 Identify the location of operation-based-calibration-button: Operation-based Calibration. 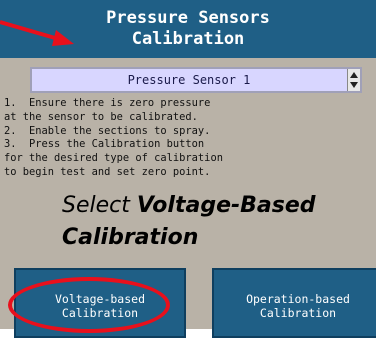
(294, 303).